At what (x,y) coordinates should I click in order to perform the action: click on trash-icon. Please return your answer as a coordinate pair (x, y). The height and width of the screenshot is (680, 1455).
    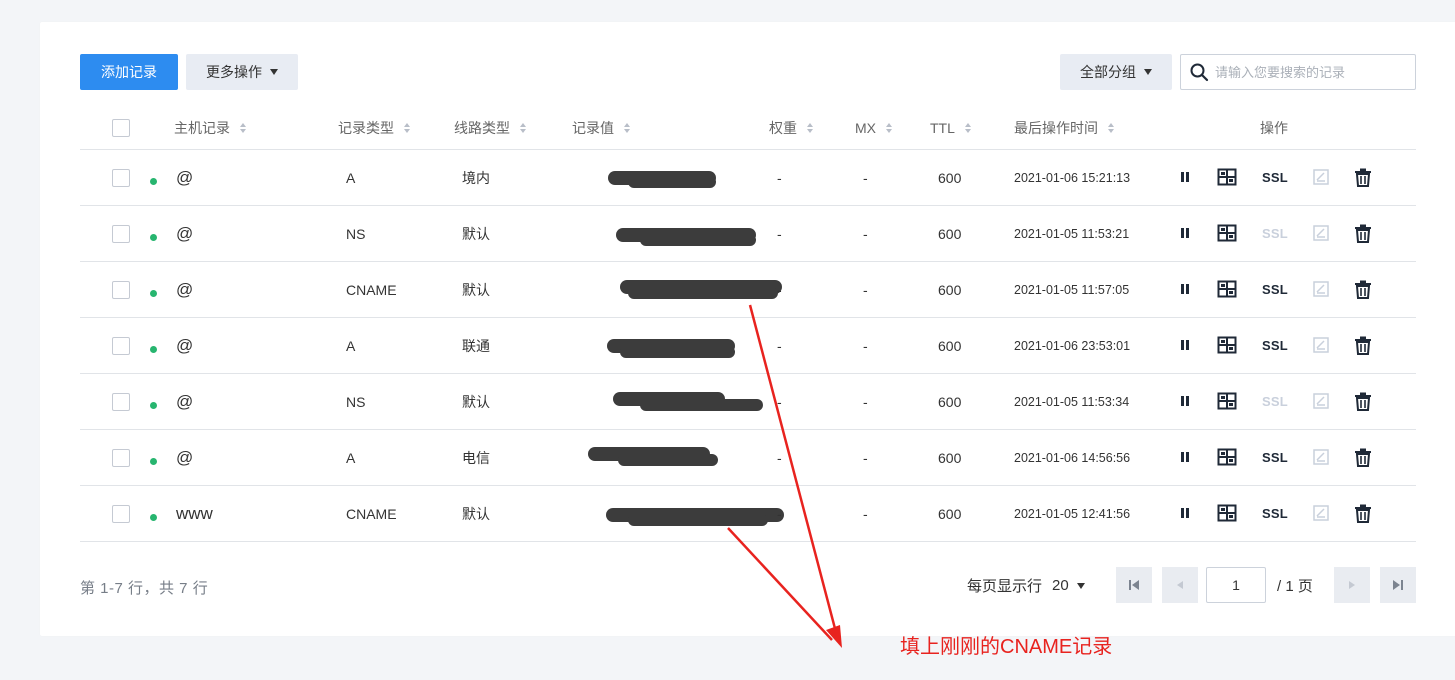
    Looking at the image, I should click on (1363, 289).